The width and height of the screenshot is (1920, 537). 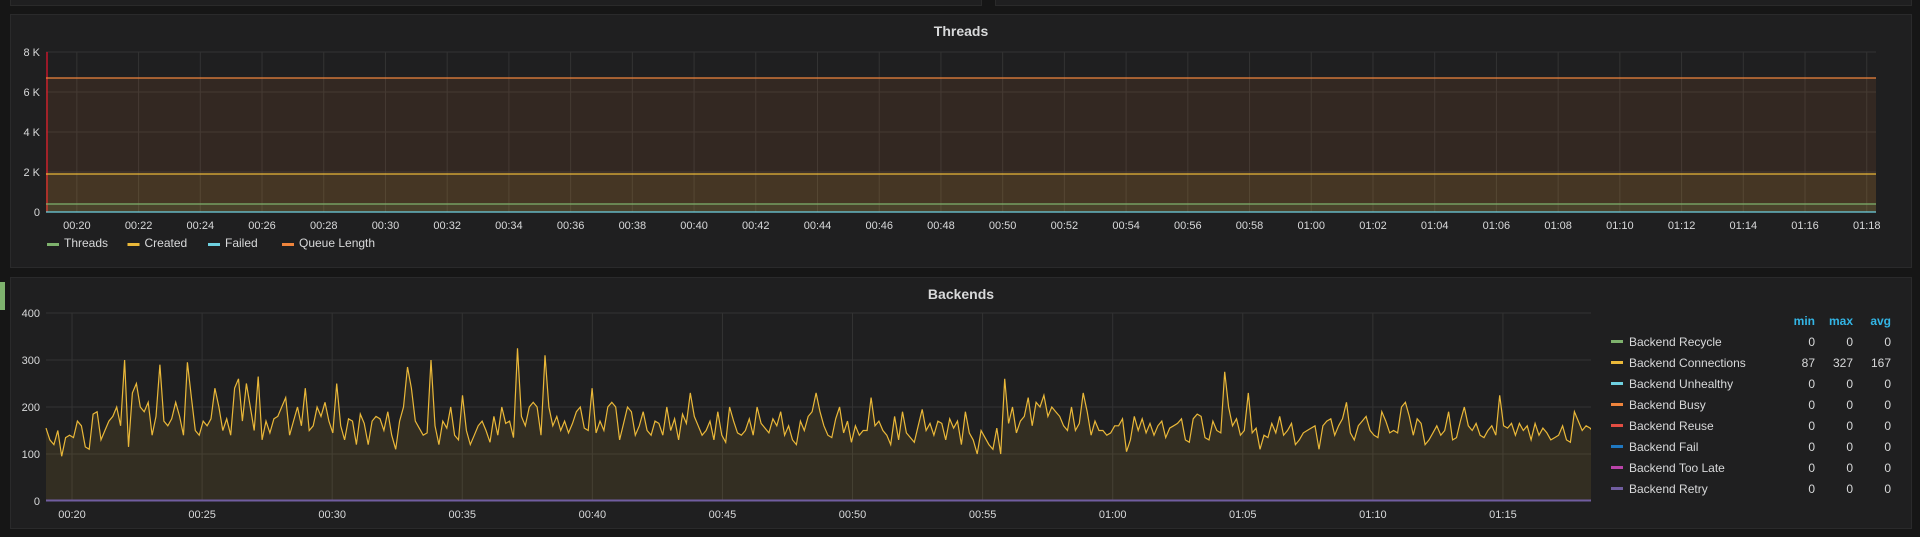 I want to click on legend-label: Threads, so click(x=86, y=243).